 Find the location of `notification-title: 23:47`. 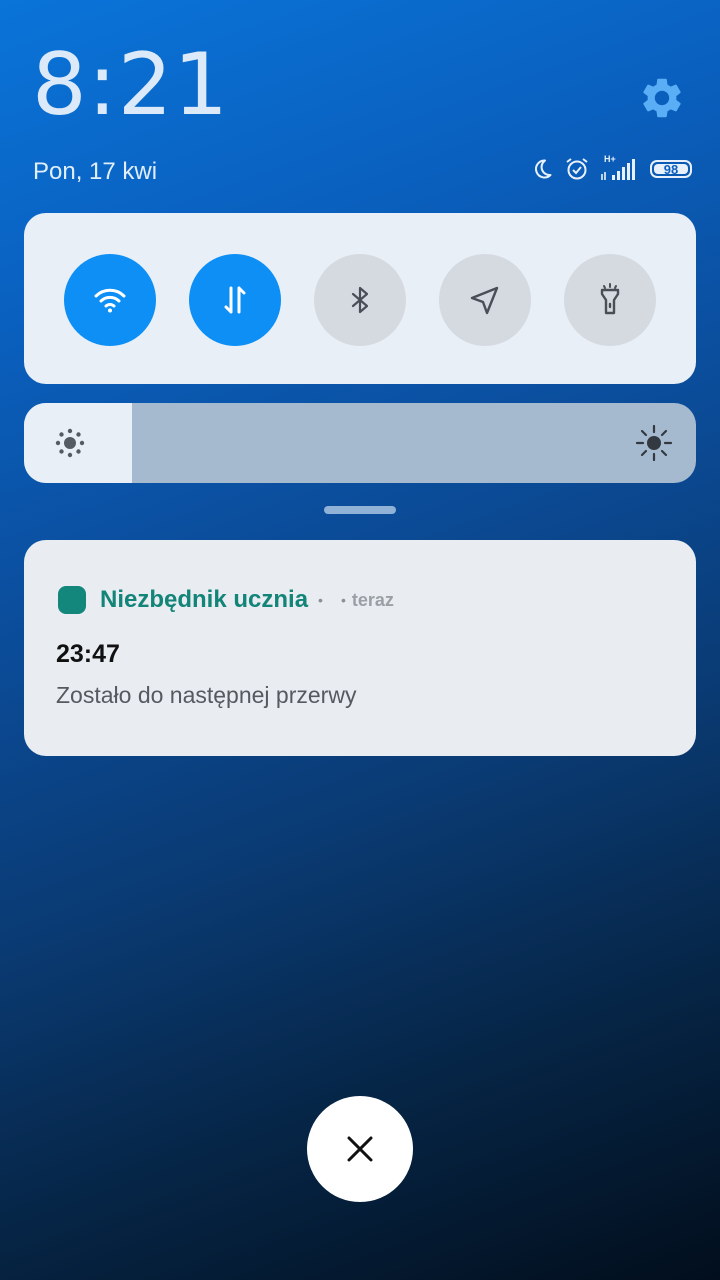

notification-title: 23:47 is located at coordinates (88, 654).